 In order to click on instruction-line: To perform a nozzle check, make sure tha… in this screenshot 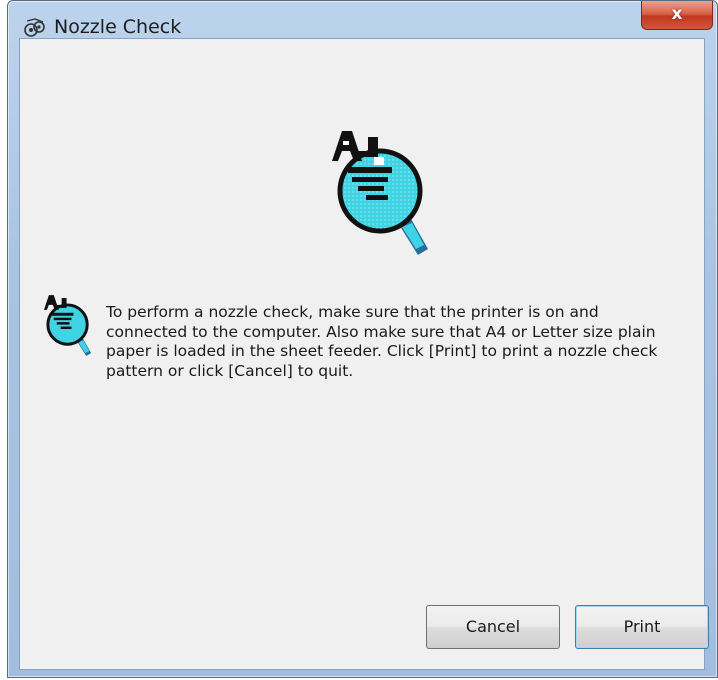, I will do `click(352, 312)`.